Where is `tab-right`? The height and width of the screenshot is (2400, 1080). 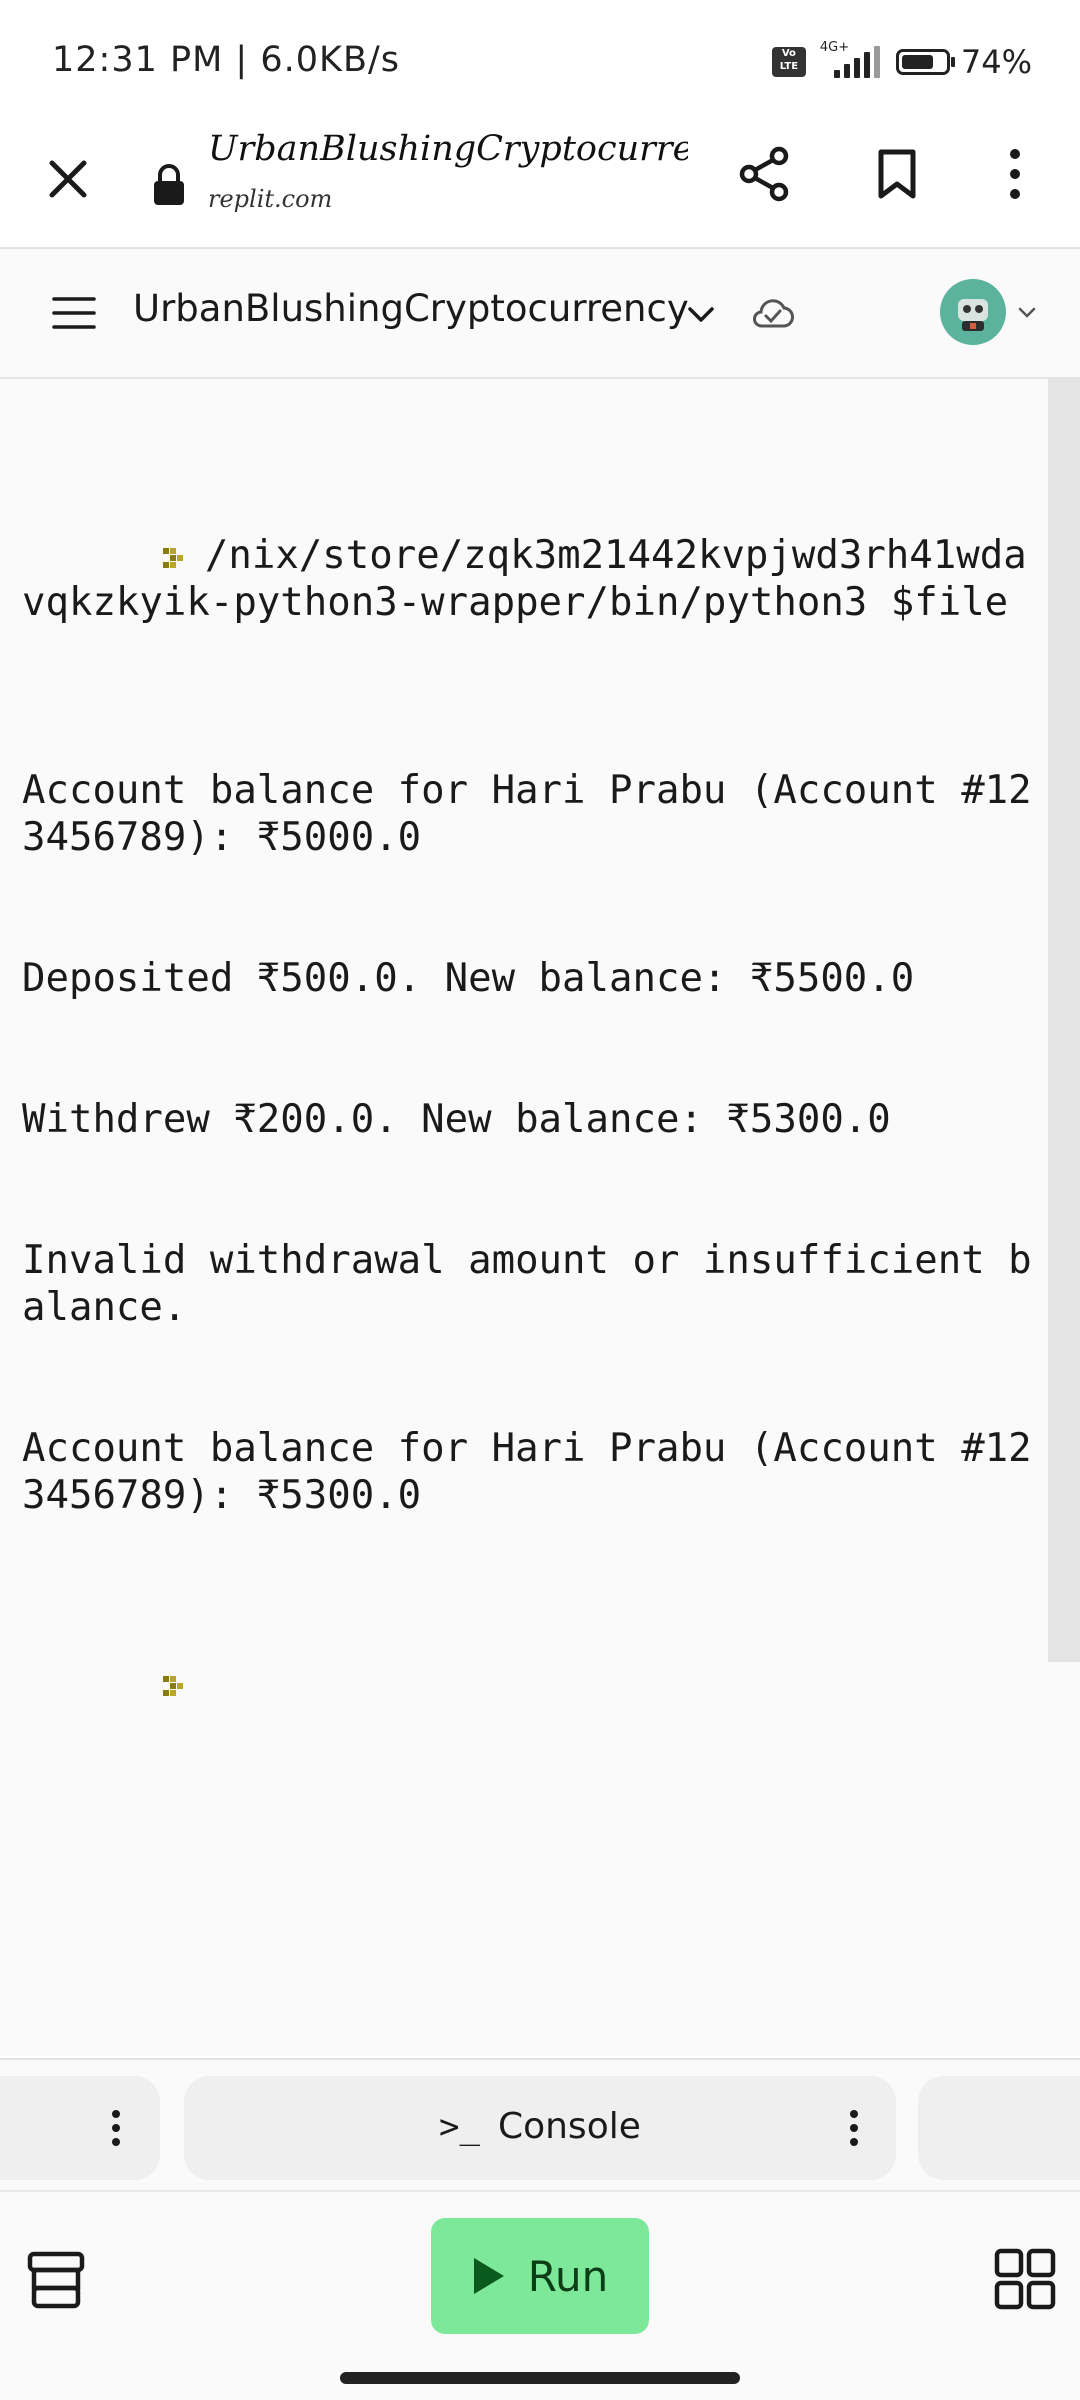
tab-right is located at coordinates (999, 2128).